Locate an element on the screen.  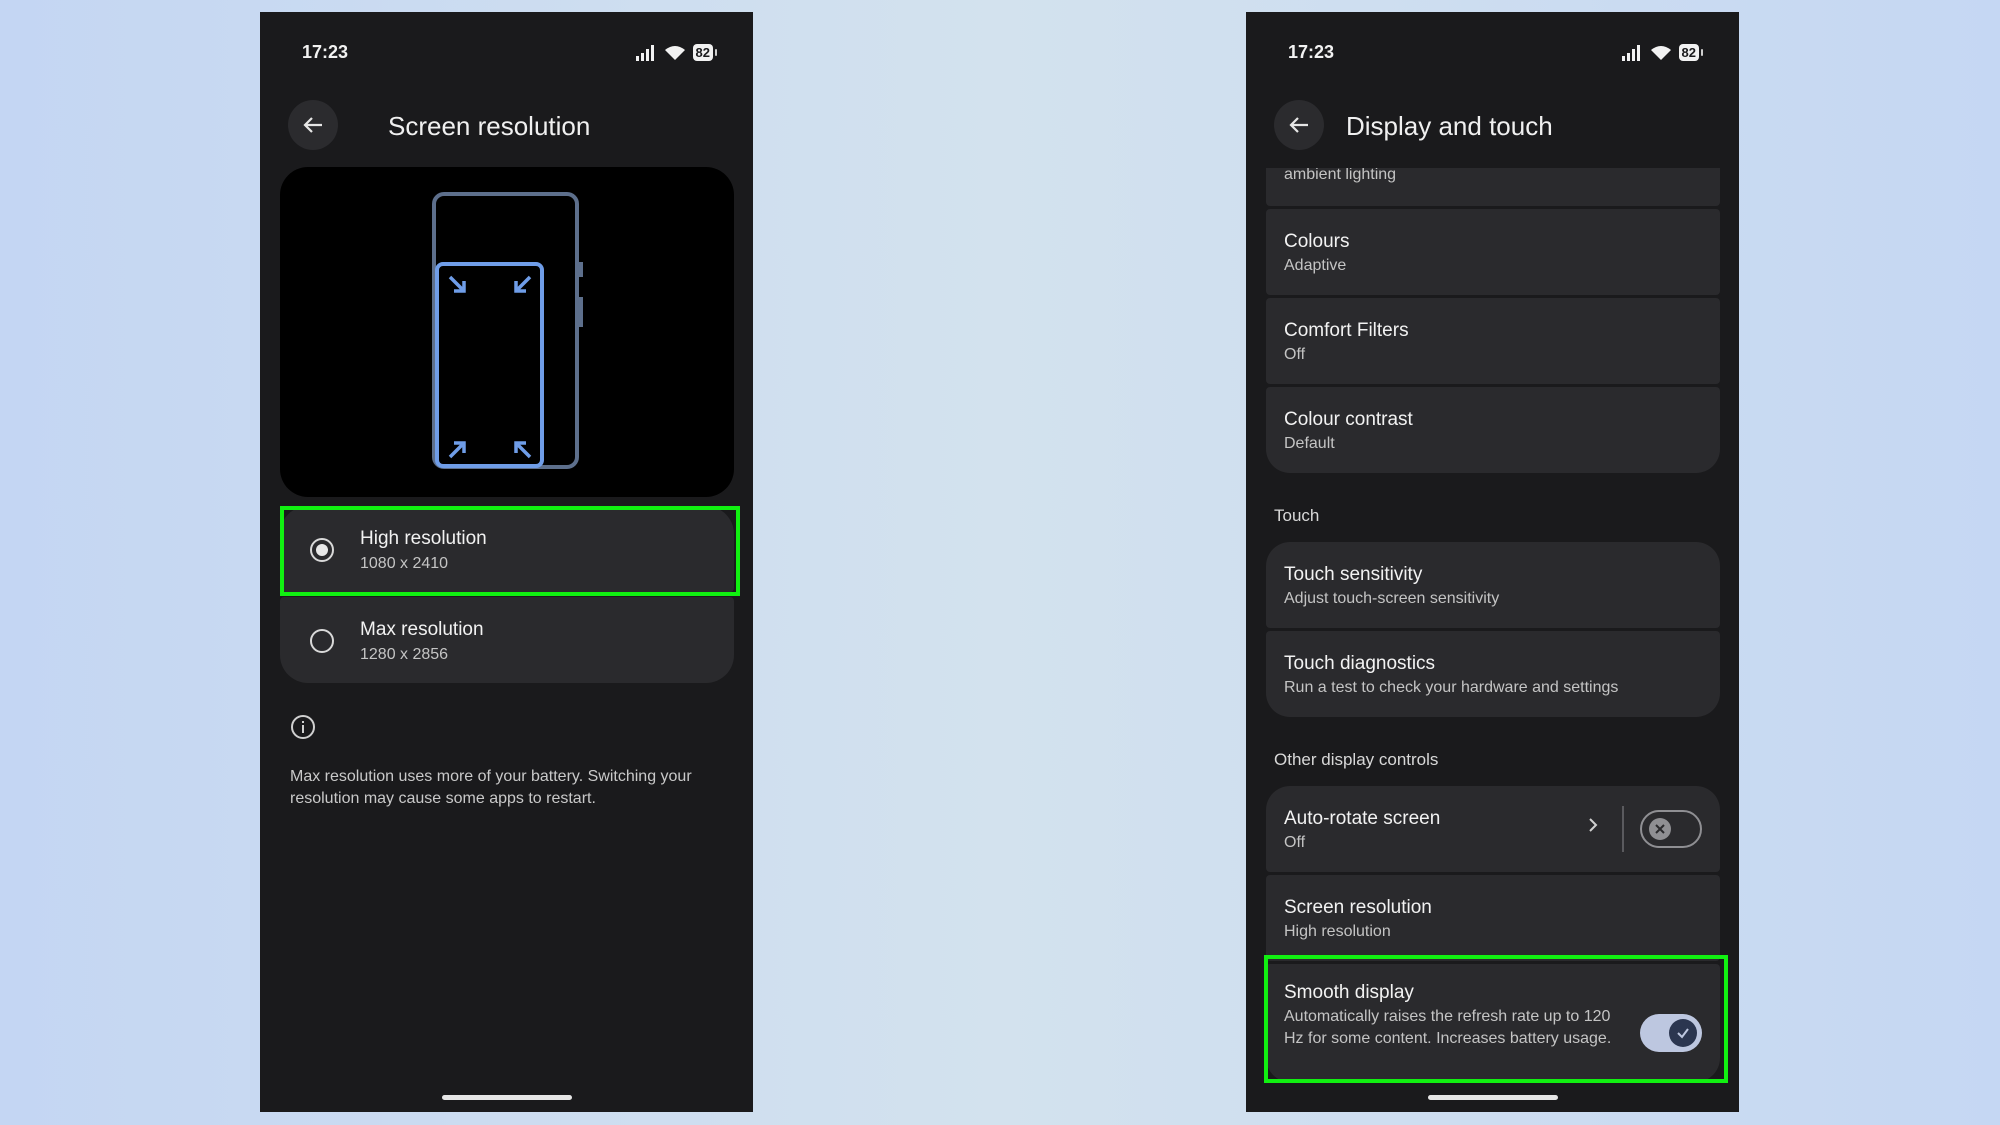
item-title: Screen resolution is located at coordinates (1358, 907).